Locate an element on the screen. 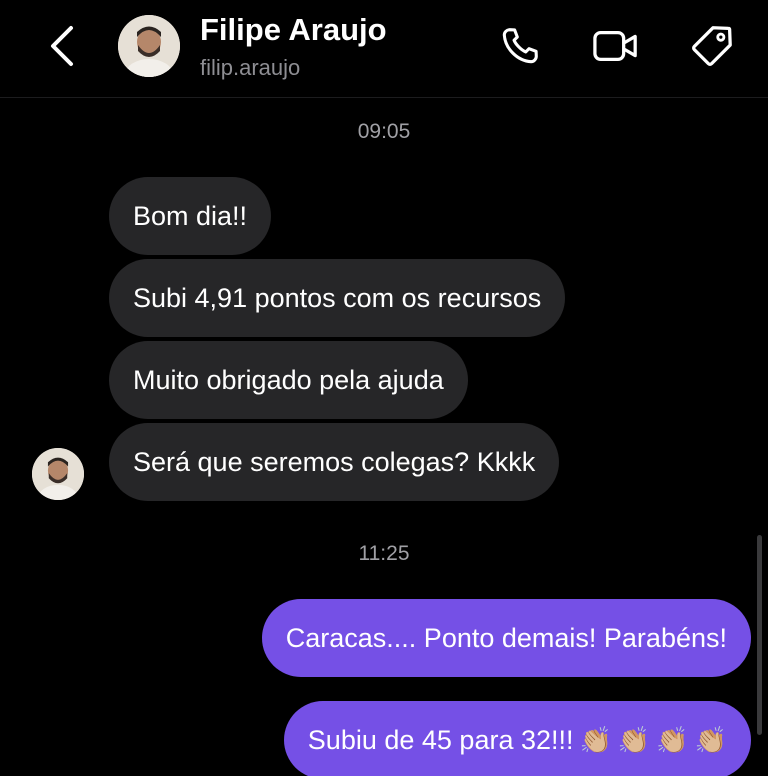 This screenshot has width=768, height=776. incoming-message: Muito obrigado pela ajuda is located at coordinates (288, 380).